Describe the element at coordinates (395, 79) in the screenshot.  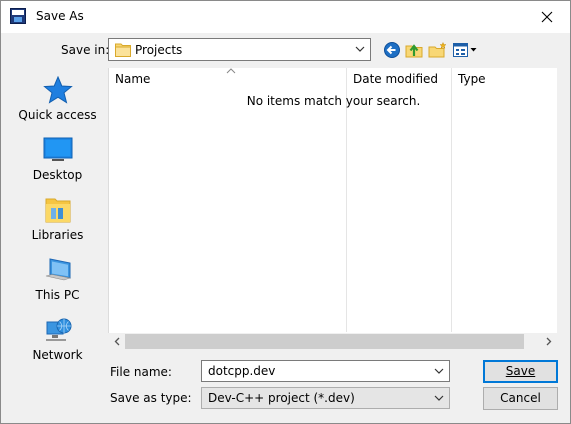
I see `column-header-date-modified: Date modified` at that location.